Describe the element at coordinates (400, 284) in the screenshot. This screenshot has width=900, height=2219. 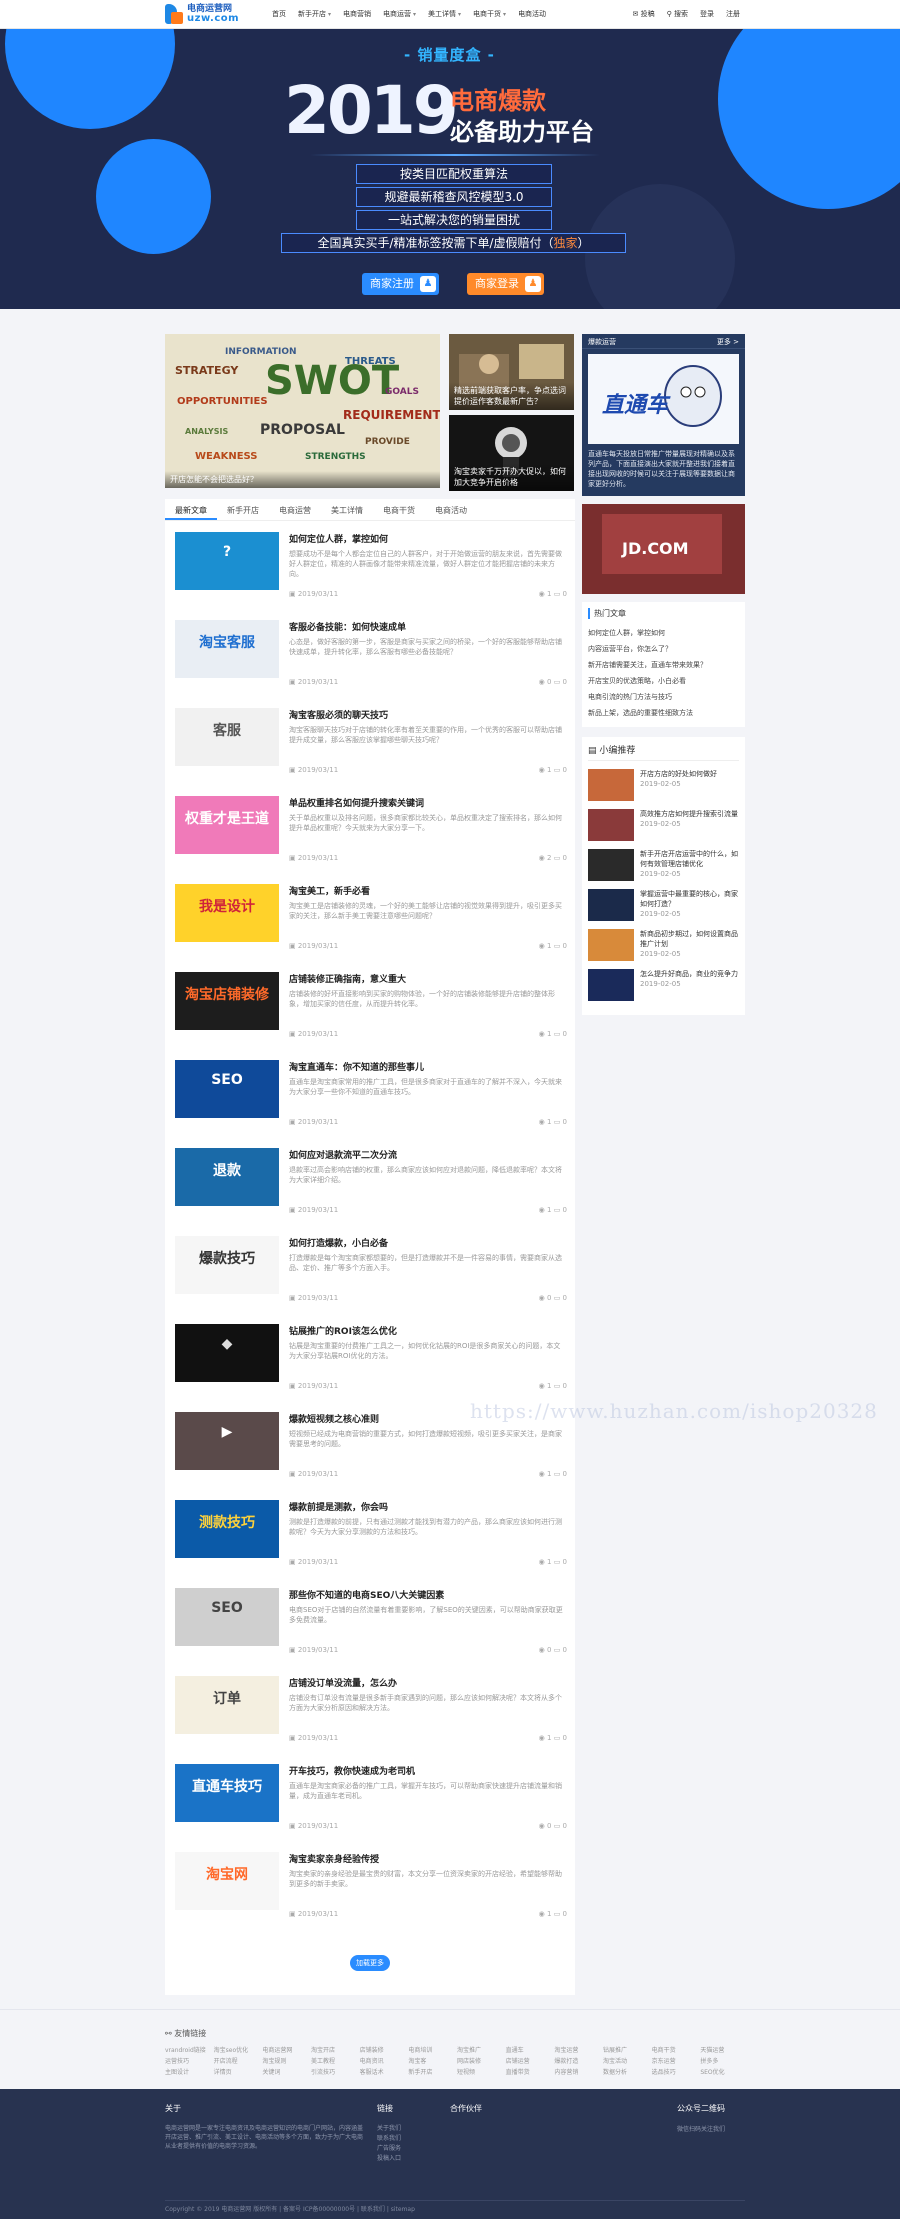
I see `merchant-register-button: 商家注册 ♟` at that location.